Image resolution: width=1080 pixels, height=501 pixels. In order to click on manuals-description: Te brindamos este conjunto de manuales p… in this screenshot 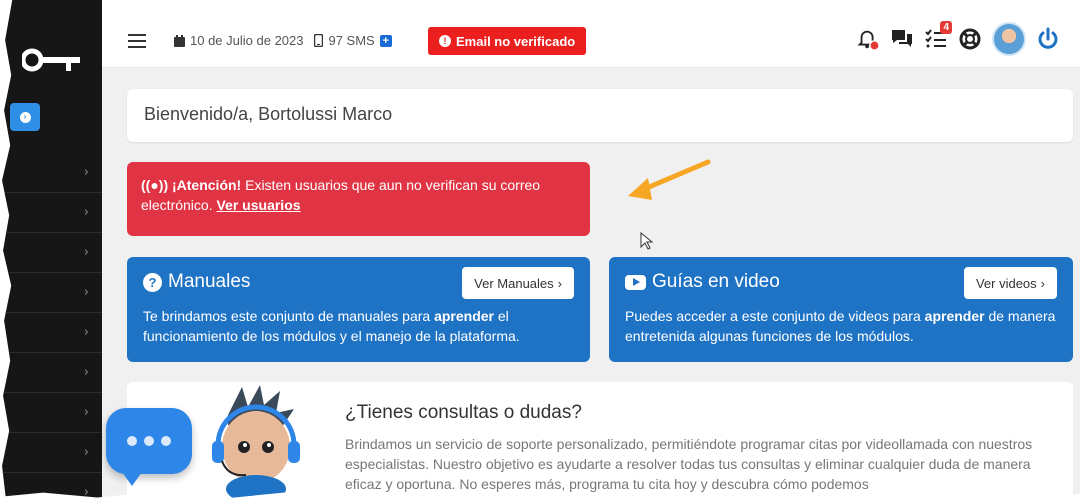, I will do `click(358, 326)`.